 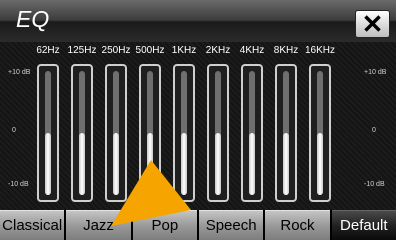 I want to click on scale-right-max: +10 dB, so click(x=375, y=72).